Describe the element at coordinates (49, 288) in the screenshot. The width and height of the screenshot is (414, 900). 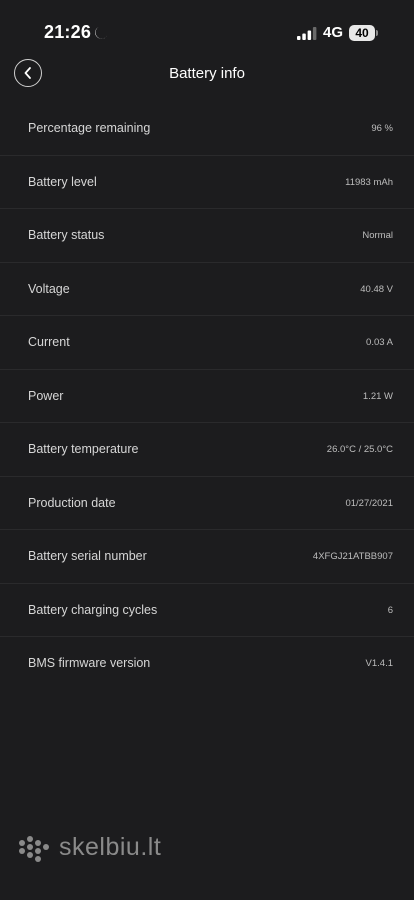
I see `info-label: Voltage` at that location.